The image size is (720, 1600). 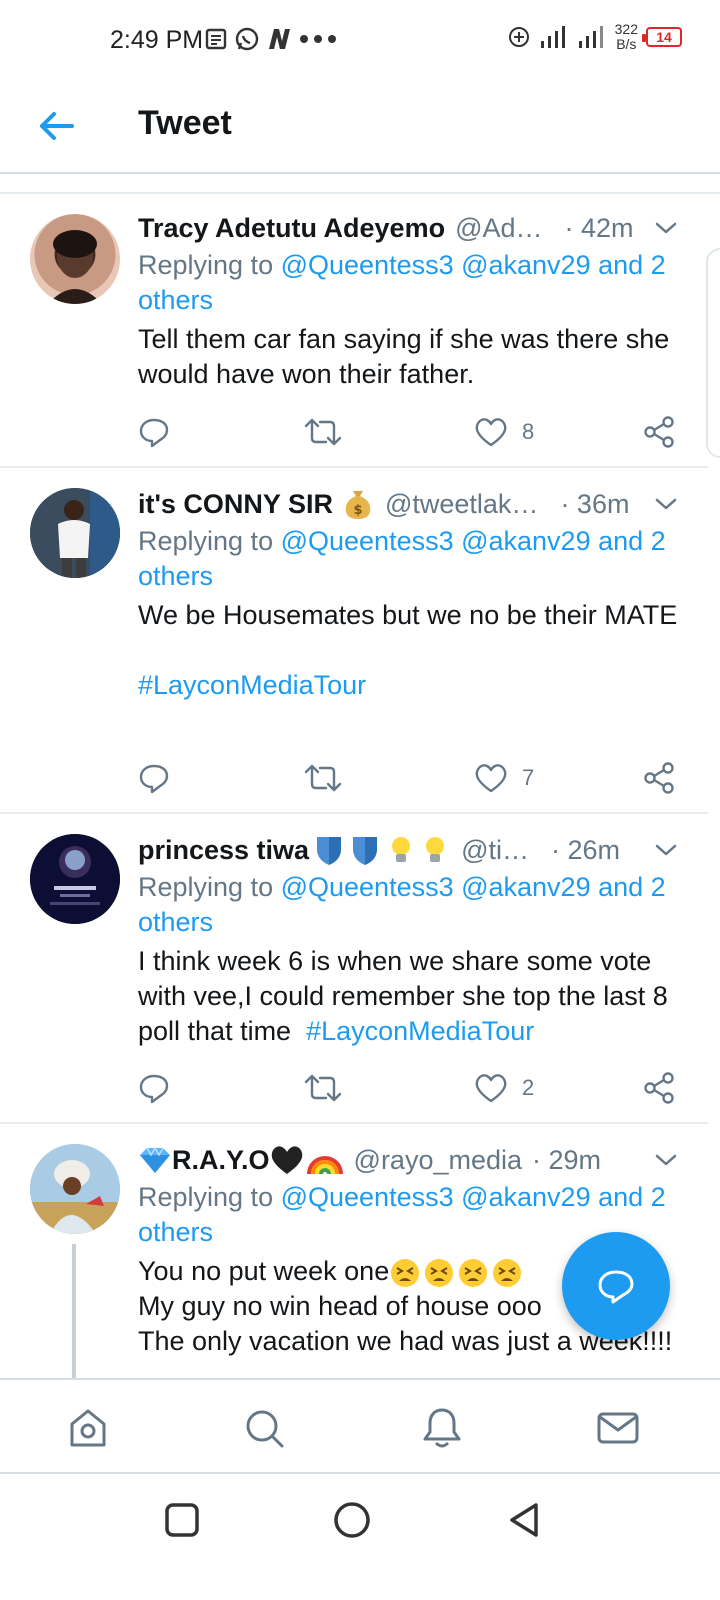 I want to click on recents-button, so click(x=182, y=1520).